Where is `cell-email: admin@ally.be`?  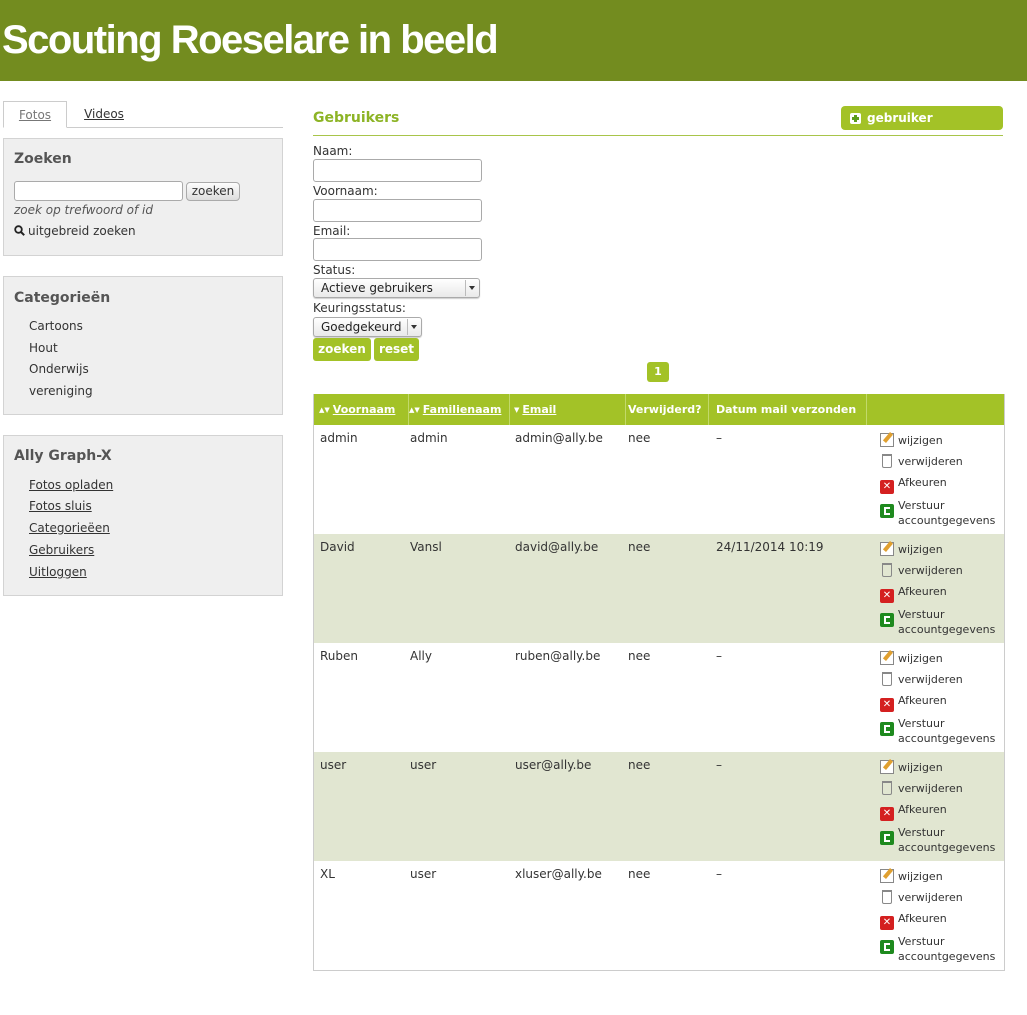
cell-email: admin@ally.be is located at coordinates (559, 438).